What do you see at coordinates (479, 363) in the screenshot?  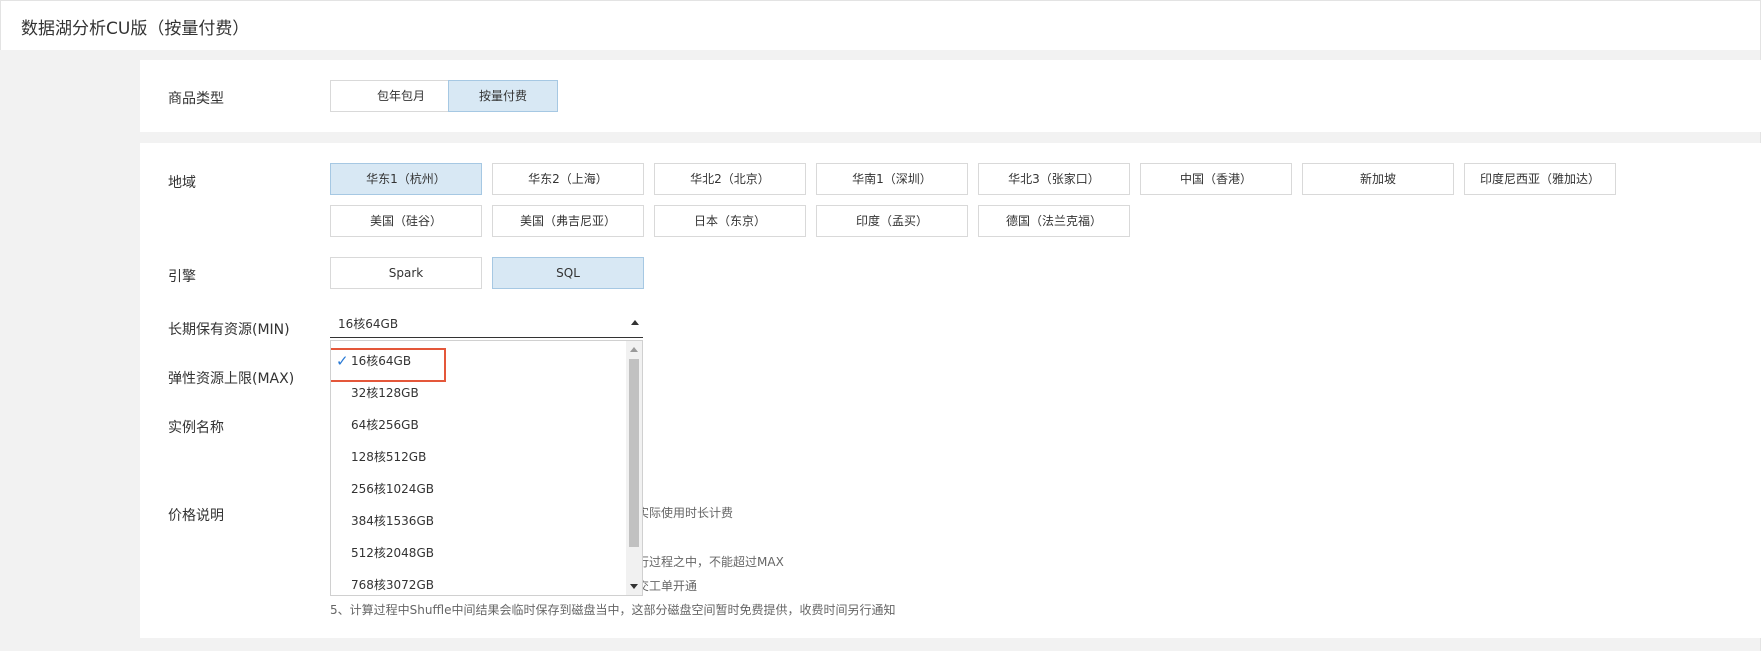 I see `dropdown-option: ✓ 16核64GB` at bounding box center [479, 363].